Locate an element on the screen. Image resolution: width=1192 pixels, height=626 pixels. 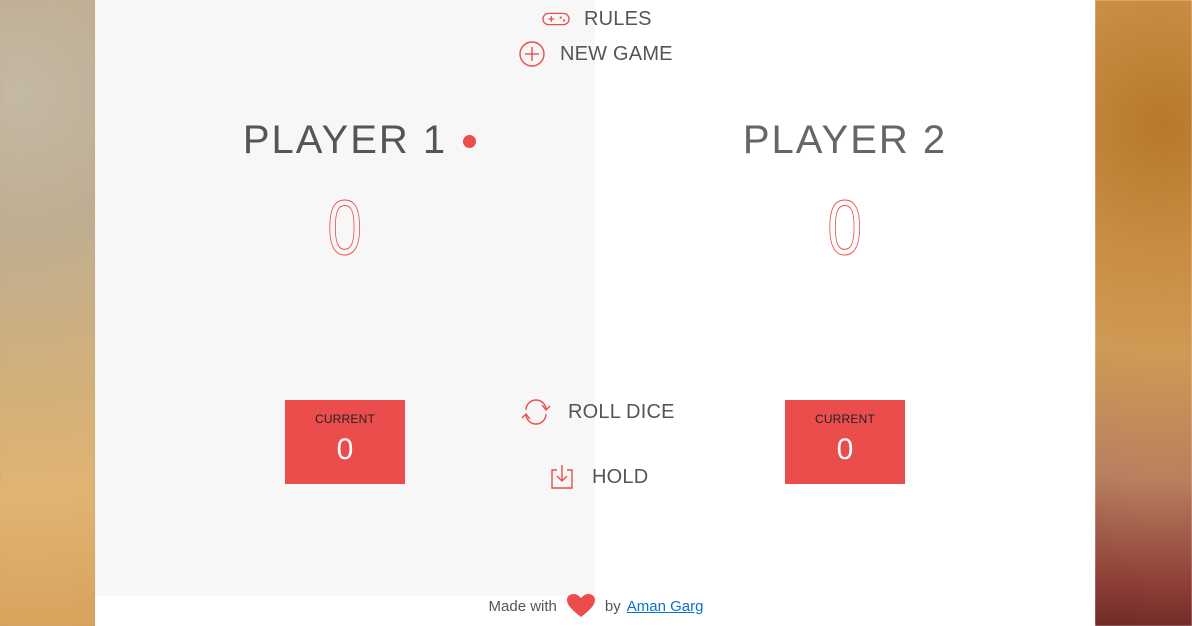
player1-score-value: 0 is located at coordinates (345, 227).